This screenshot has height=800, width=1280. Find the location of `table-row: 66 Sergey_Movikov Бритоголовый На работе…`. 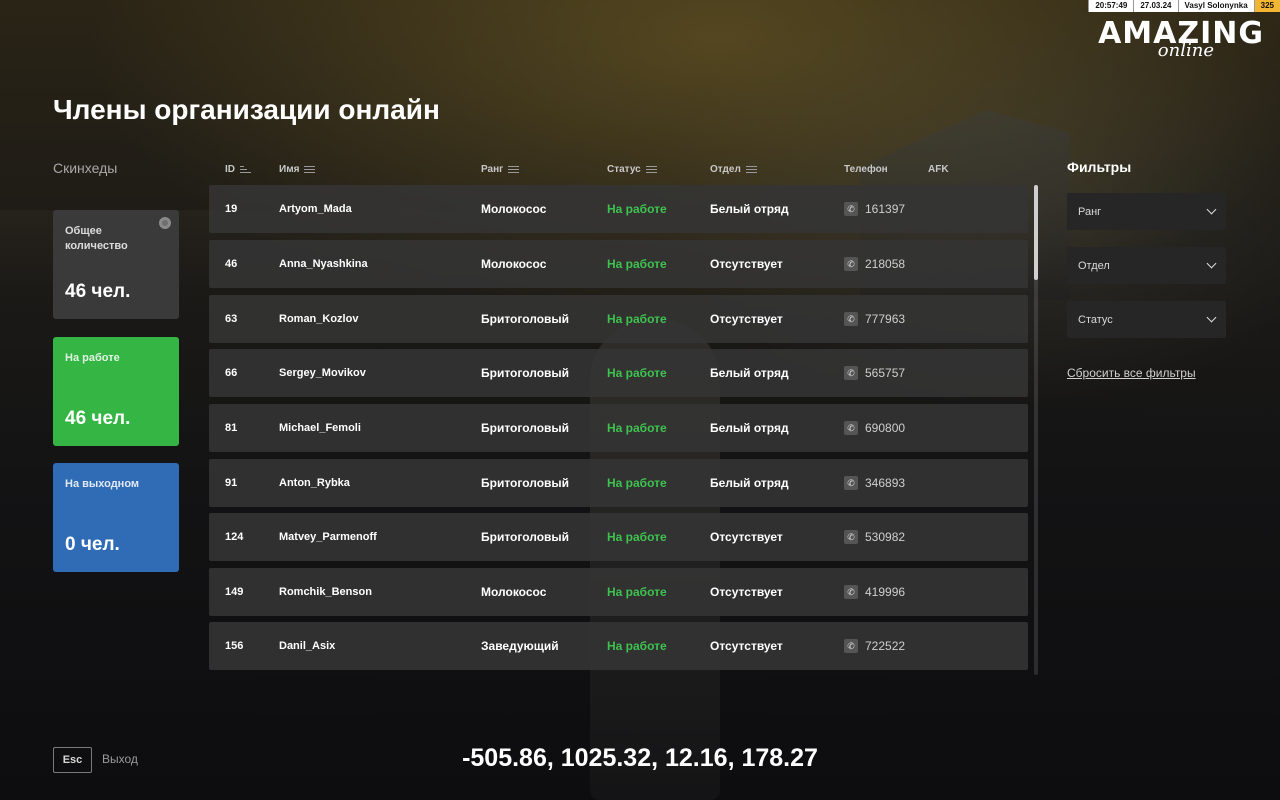

table-row: 66 Sergey_Movikov Бритоголовый На работе… is located at coordinates (618, 373).